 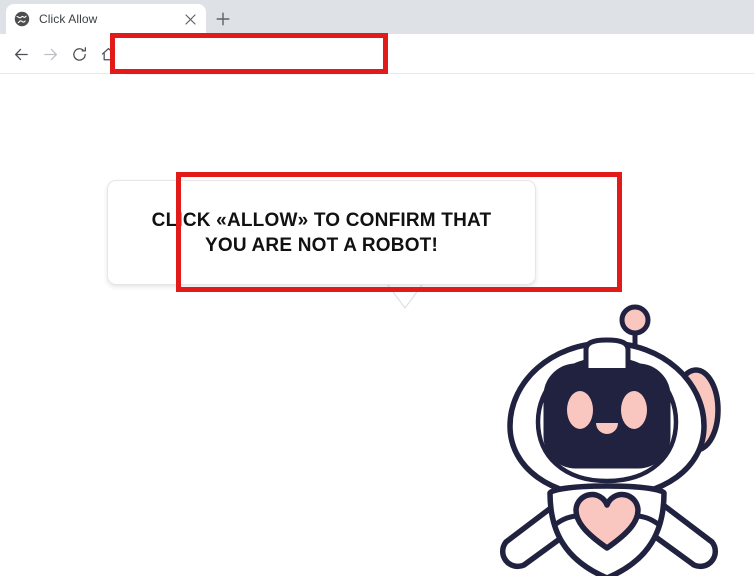 I want to click on home-icon, so click(x=108, y=53).